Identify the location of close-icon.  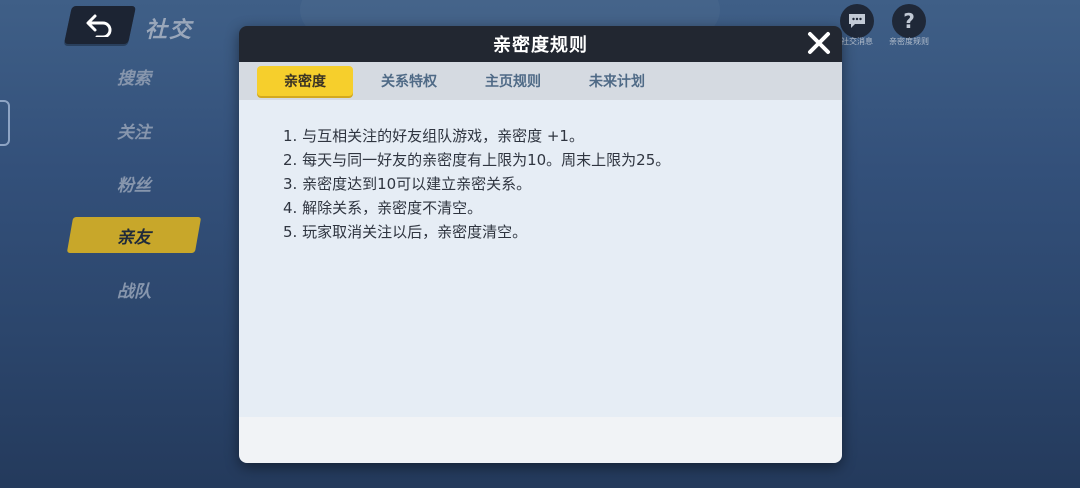
(819, 43).